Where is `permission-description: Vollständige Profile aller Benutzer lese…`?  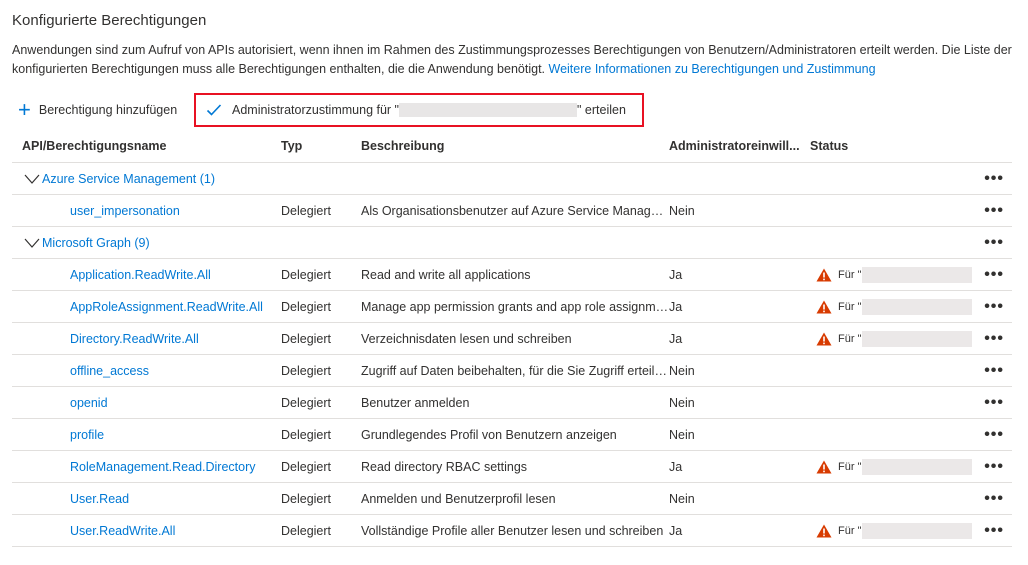
permission-description: Vollständige Profile aller Benutzer lese… is located at coordinates (512, 530).